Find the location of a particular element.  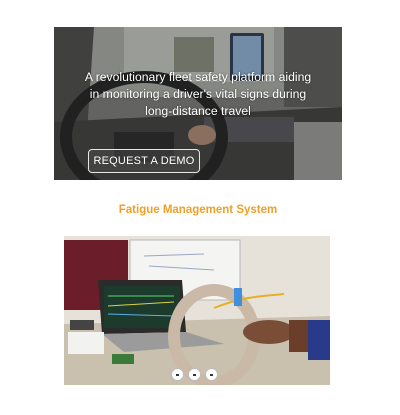

request-demo-button: REQUEST A DEMO is located at coordinates (144, 161).